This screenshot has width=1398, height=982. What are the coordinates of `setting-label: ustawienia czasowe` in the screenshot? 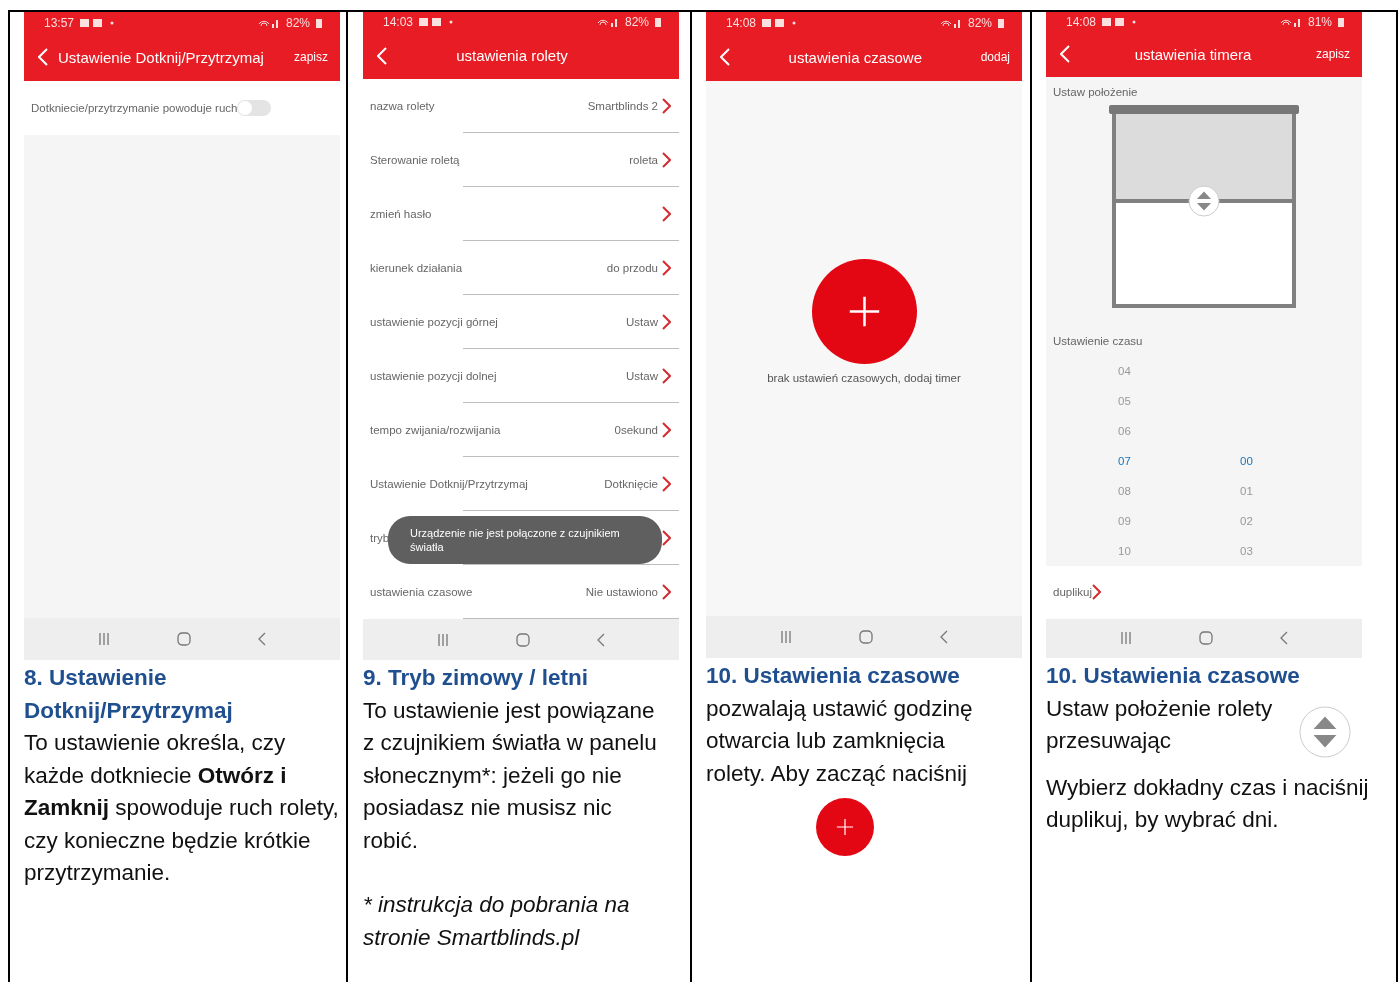 It's located at (421, 591).